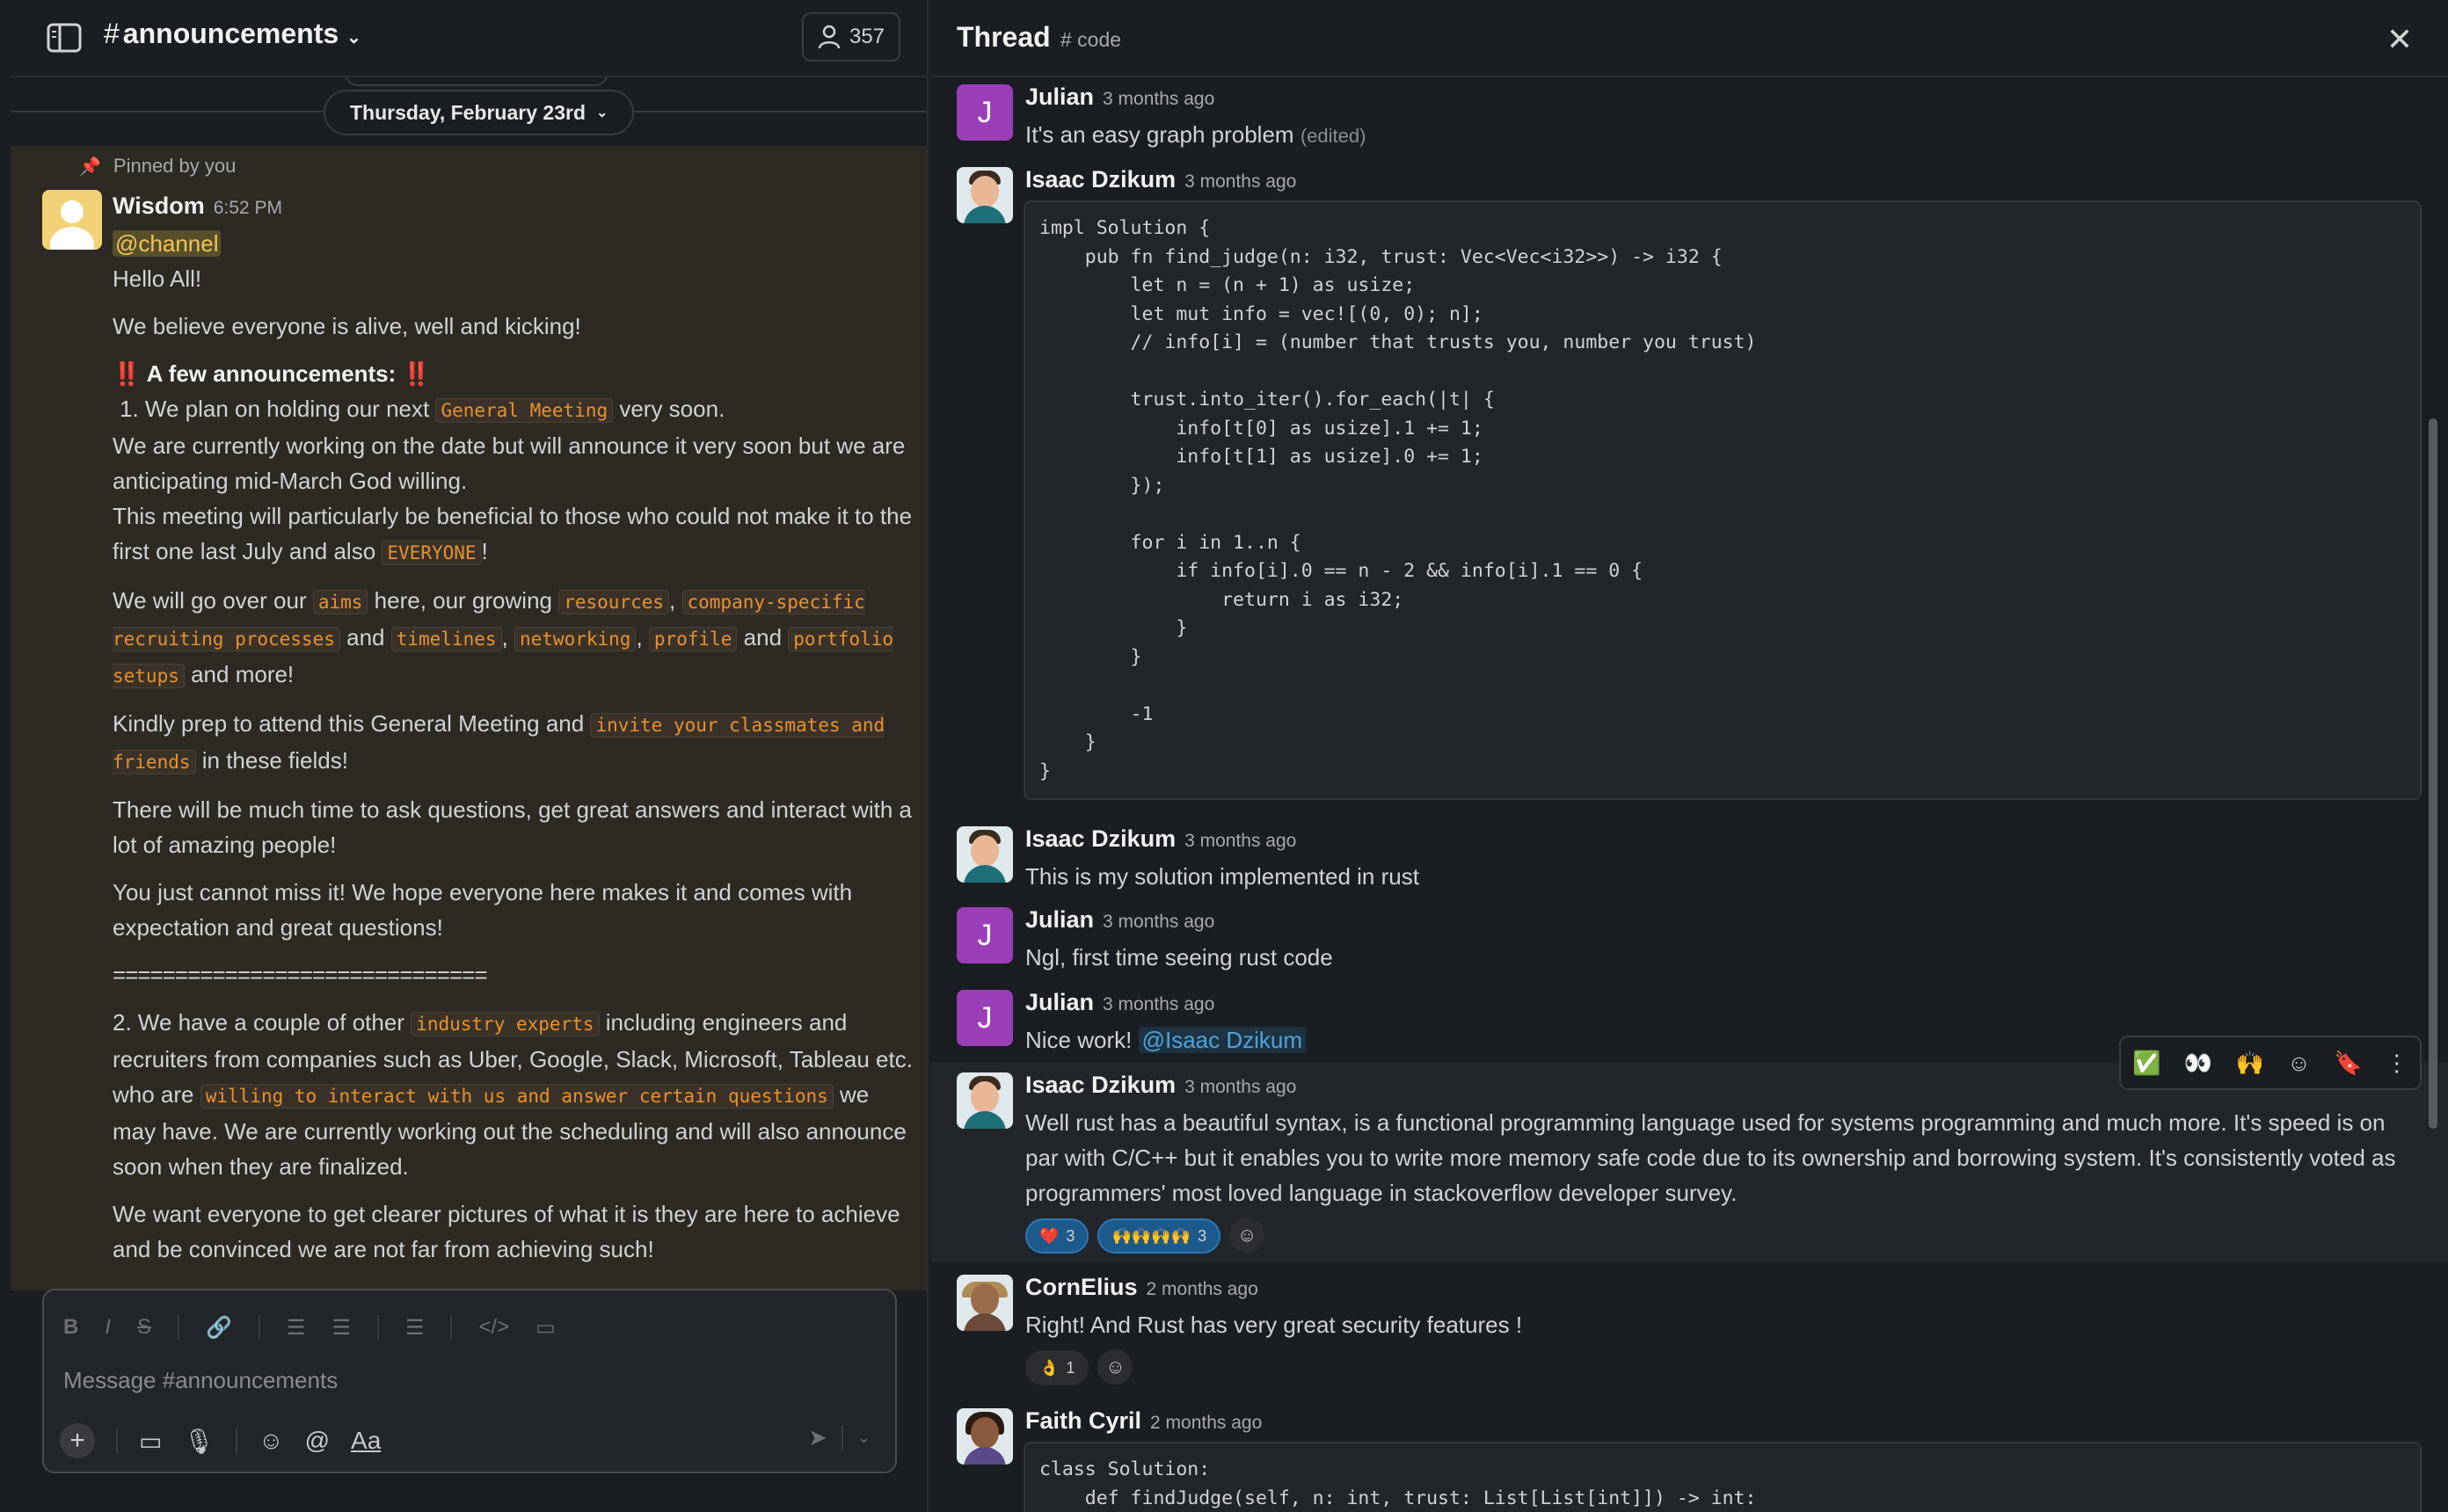 Image resolution: width=2448 pixels, height=1512 pixels. Describe the element at coordinates (546, 1328) in the screenshot. I see `code-block-icon: ▭` at that location.